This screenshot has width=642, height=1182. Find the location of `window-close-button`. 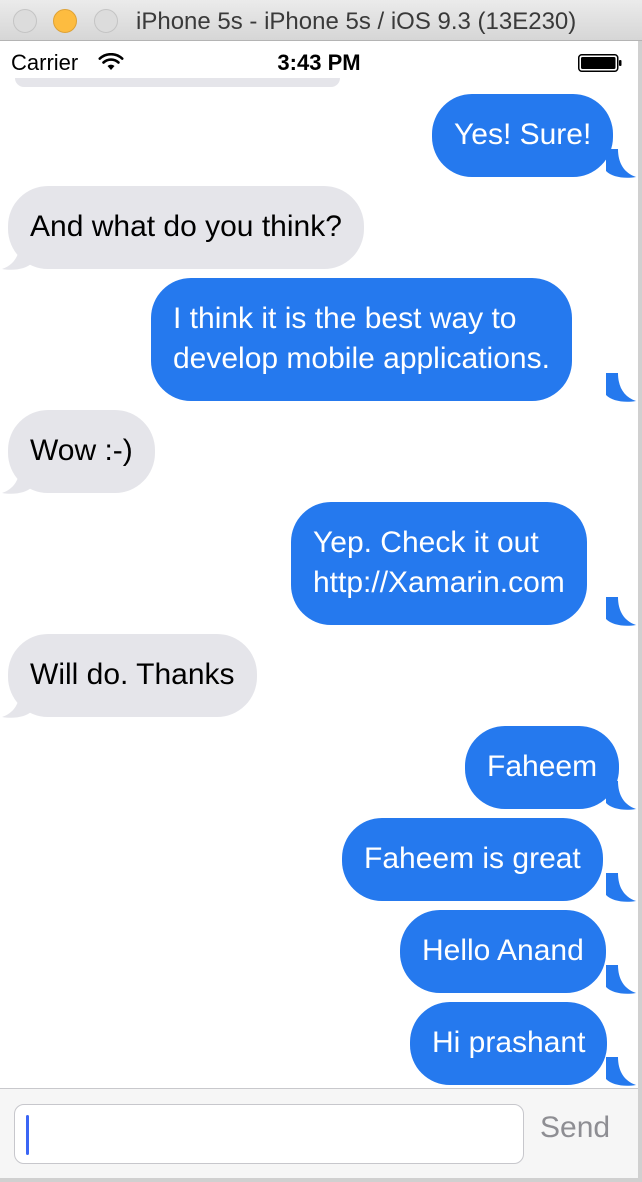

window-close-button is located at coordinates (25, 21).